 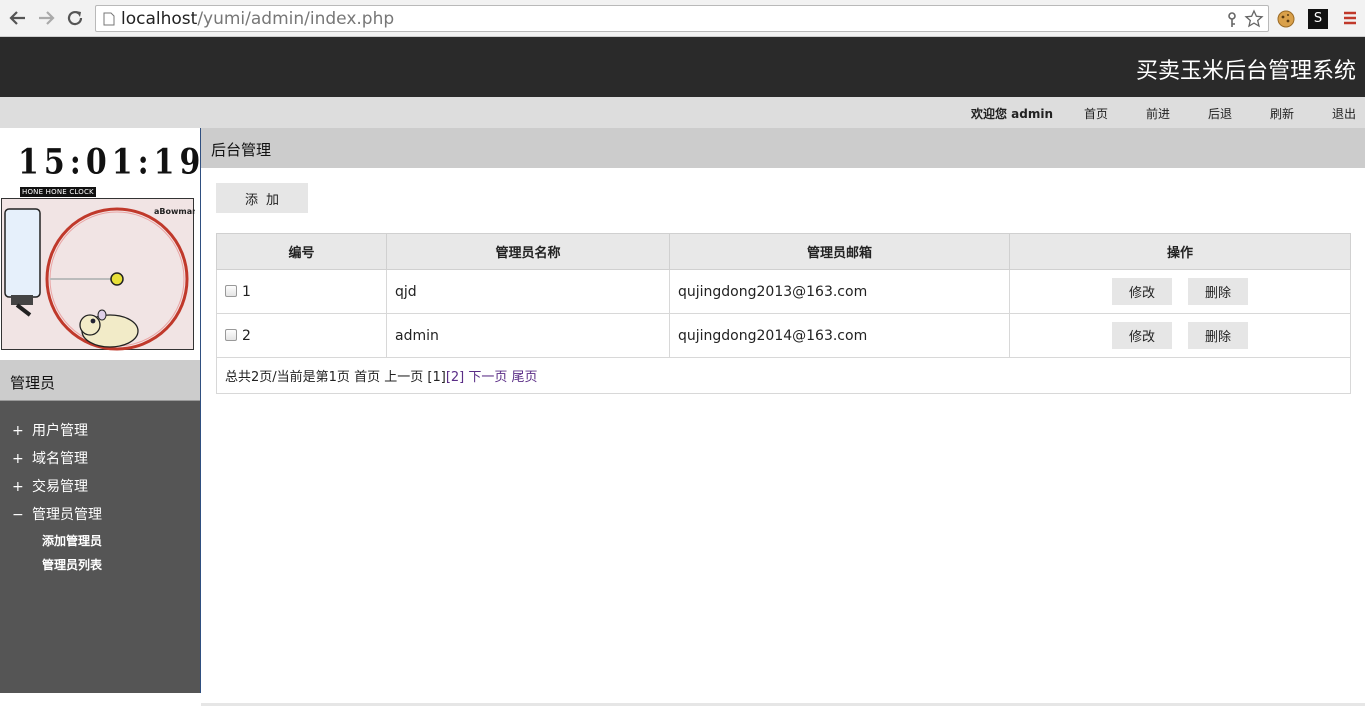 What do you see at coordinates (33, 383) in the screenshot?
I see `sidebar-title-text: 管理员` at bounding box center [33, 383].